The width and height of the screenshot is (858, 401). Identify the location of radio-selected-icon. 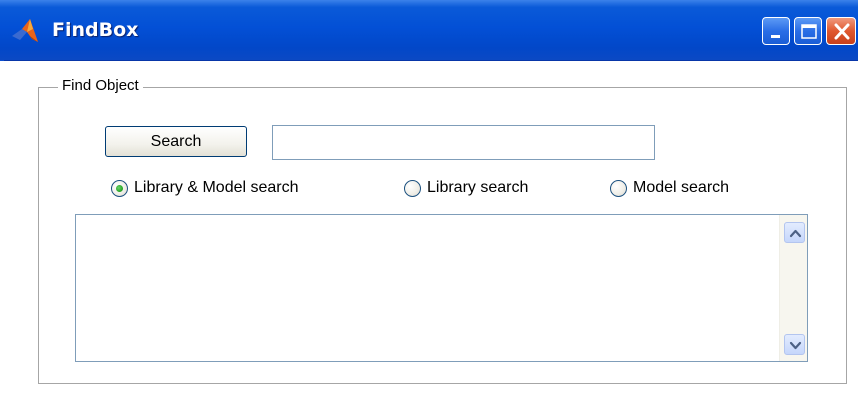
(119, 188).